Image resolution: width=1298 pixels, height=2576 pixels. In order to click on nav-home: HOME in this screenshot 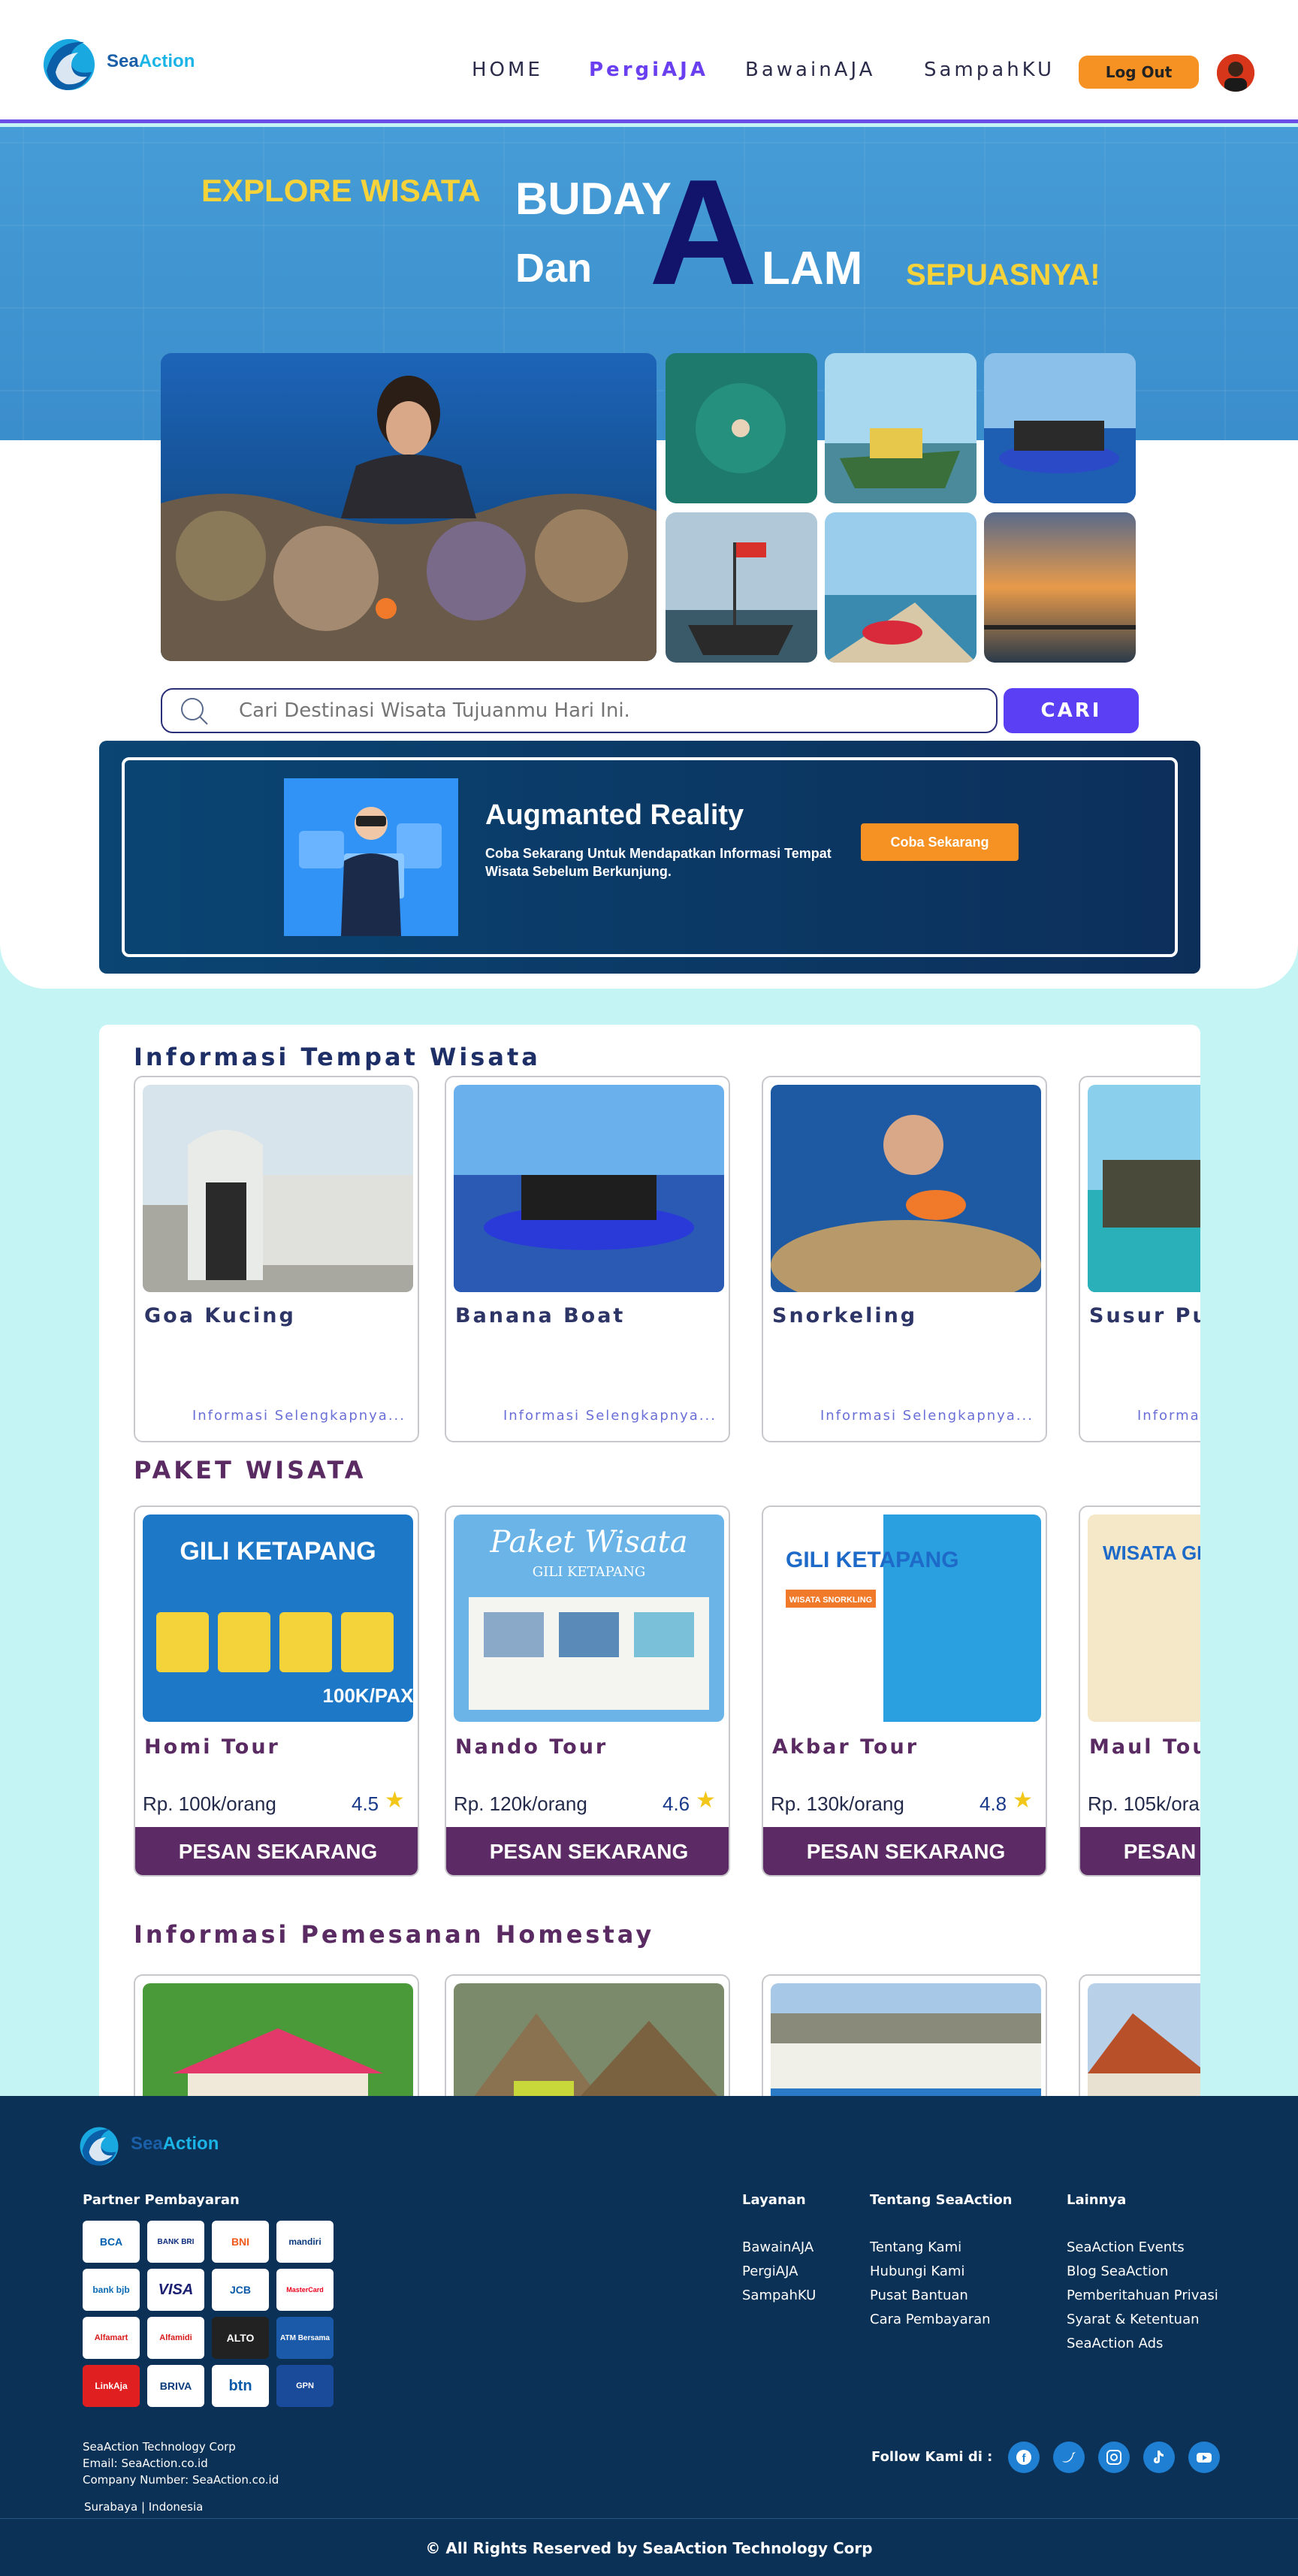, I will do `click(508, 70)`.